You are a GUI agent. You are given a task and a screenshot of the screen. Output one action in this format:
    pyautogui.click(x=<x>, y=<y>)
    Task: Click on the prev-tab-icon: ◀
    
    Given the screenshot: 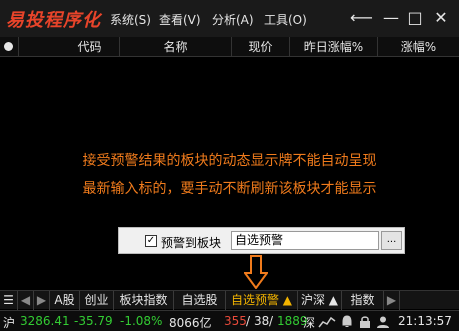 What is the action you would take?
    pyautogui.click(x=26, y=300)
    